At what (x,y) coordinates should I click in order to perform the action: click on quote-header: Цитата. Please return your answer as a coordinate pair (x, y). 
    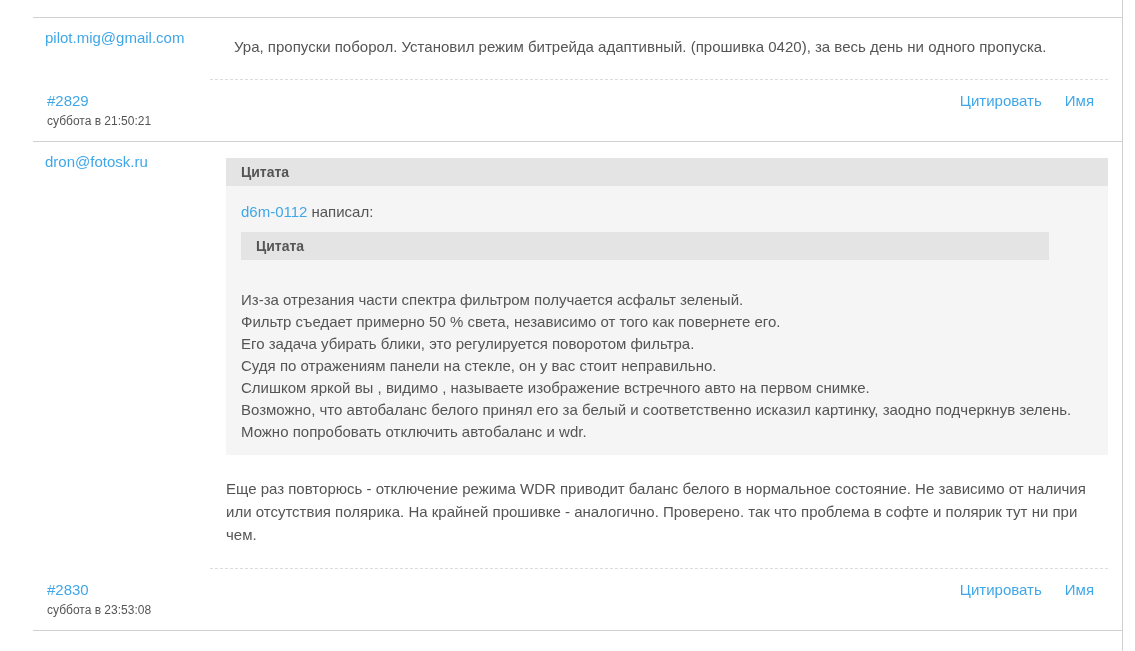
    Looking at the image, I should click on (667, 172).